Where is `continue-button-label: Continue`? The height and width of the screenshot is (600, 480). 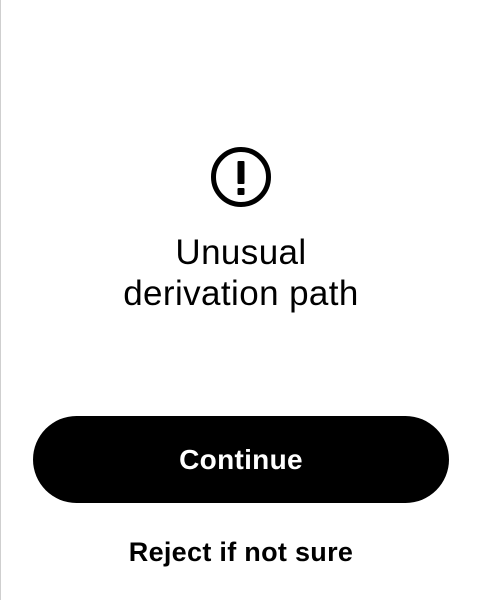
continue-button-label: Continue is located at coordinates (241, 459).